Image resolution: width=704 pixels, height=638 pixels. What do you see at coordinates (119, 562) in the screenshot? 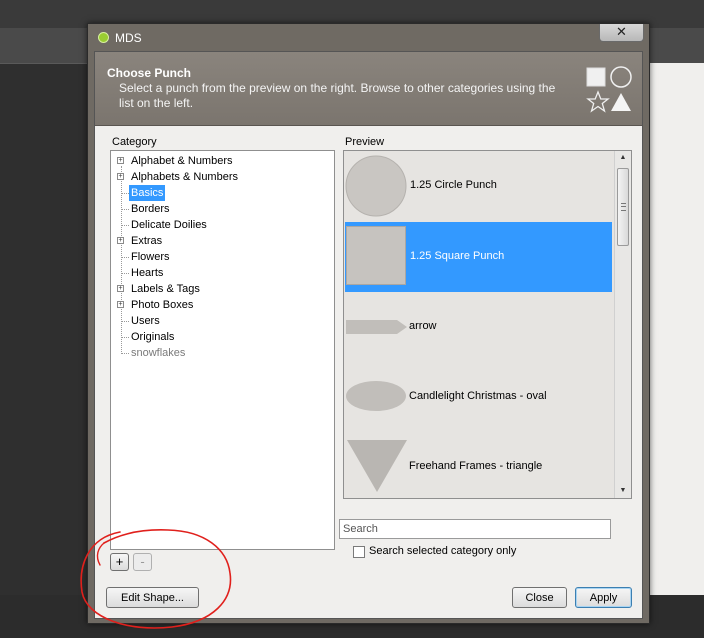
I see `add-category-button: +` at bounding box center [119, 562].